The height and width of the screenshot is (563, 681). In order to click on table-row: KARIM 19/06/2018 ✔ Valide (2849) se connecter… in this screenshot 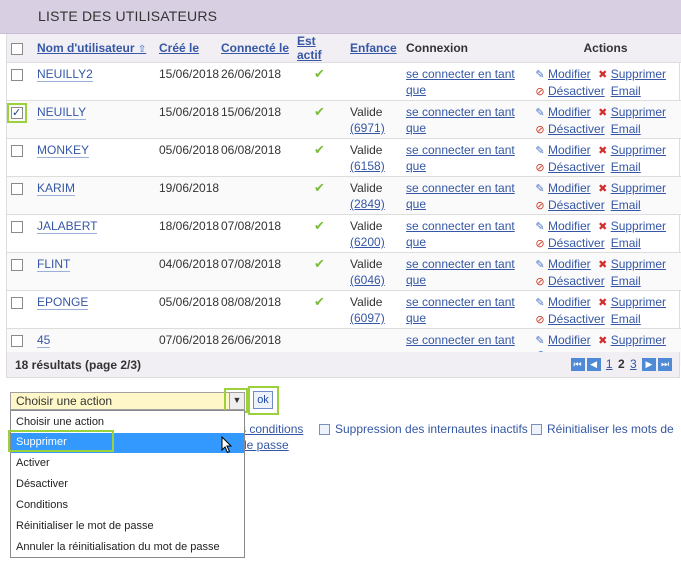, I will do `click(344, 195)`.